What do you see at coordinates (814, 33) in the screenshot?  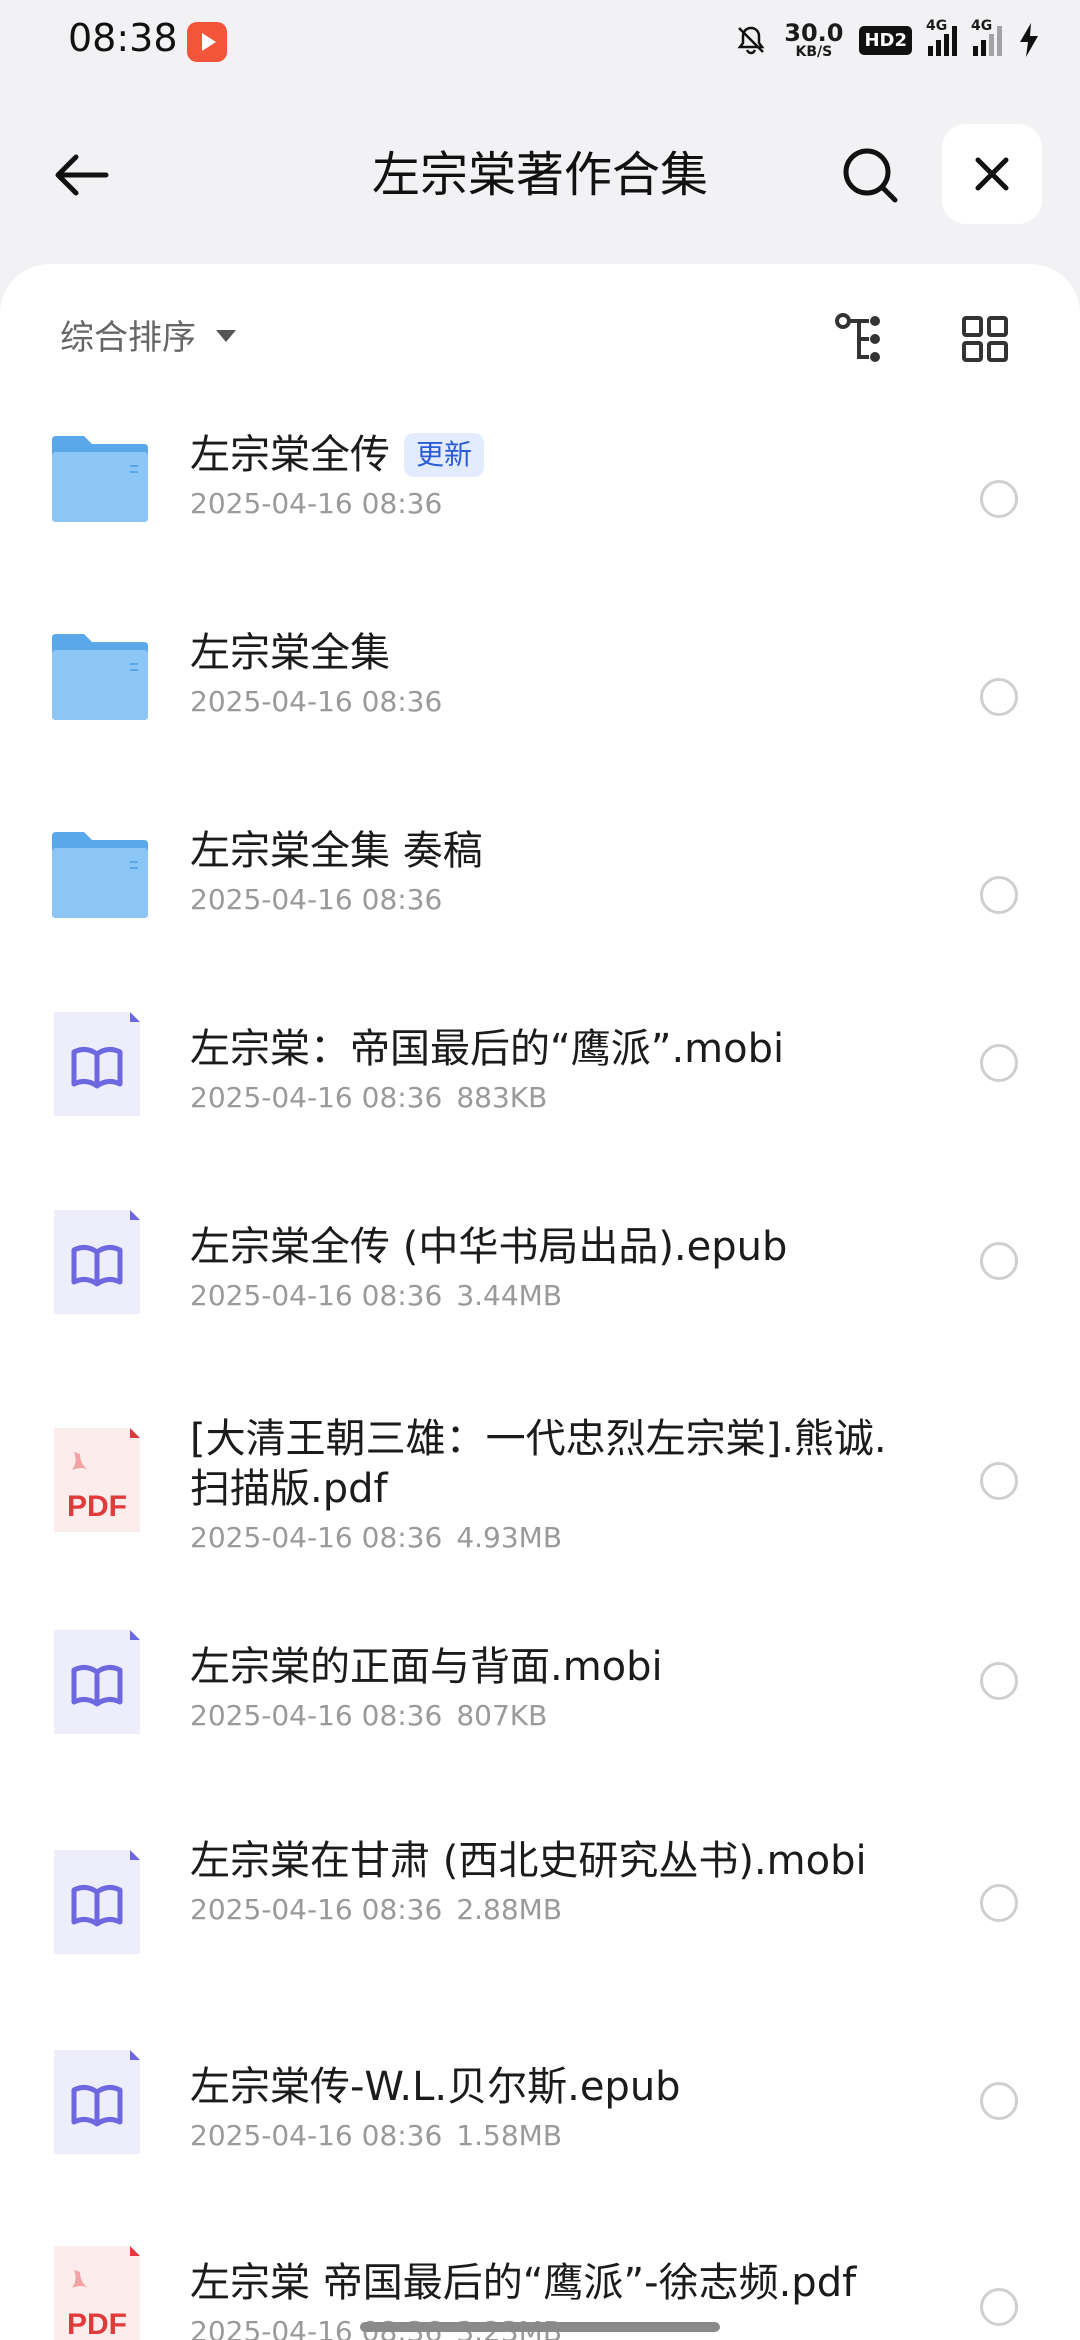 I see `network-speed-value: 30.0` at bounding box center [814, 33].